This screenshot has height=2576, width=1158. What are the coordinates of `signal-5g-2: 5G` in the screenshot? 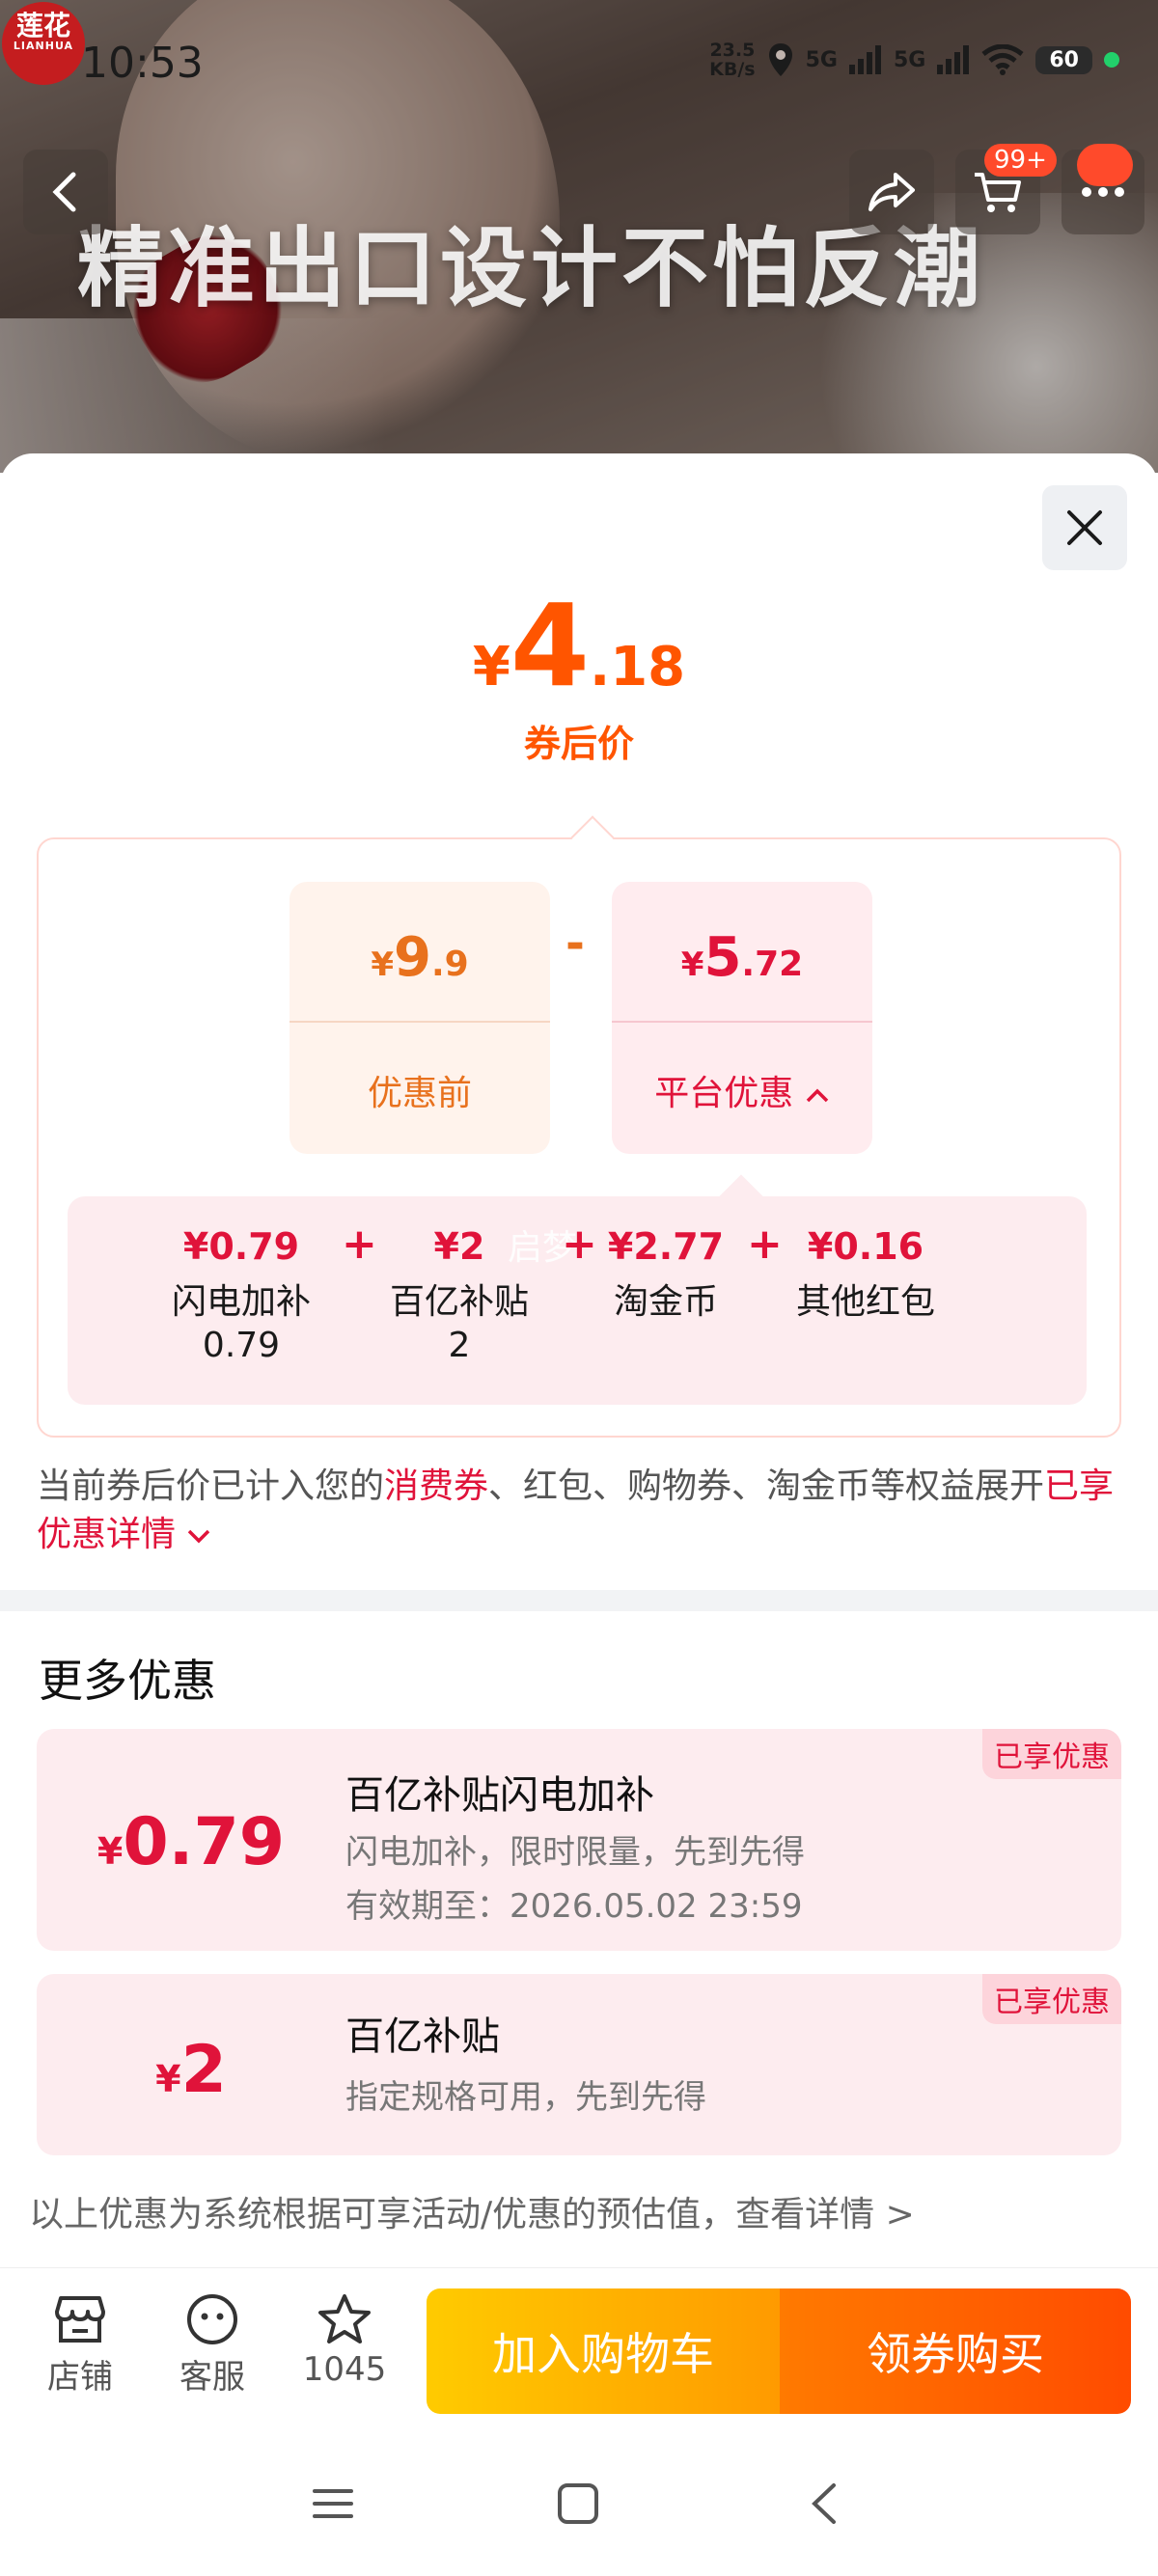 It's located at (910, 60).